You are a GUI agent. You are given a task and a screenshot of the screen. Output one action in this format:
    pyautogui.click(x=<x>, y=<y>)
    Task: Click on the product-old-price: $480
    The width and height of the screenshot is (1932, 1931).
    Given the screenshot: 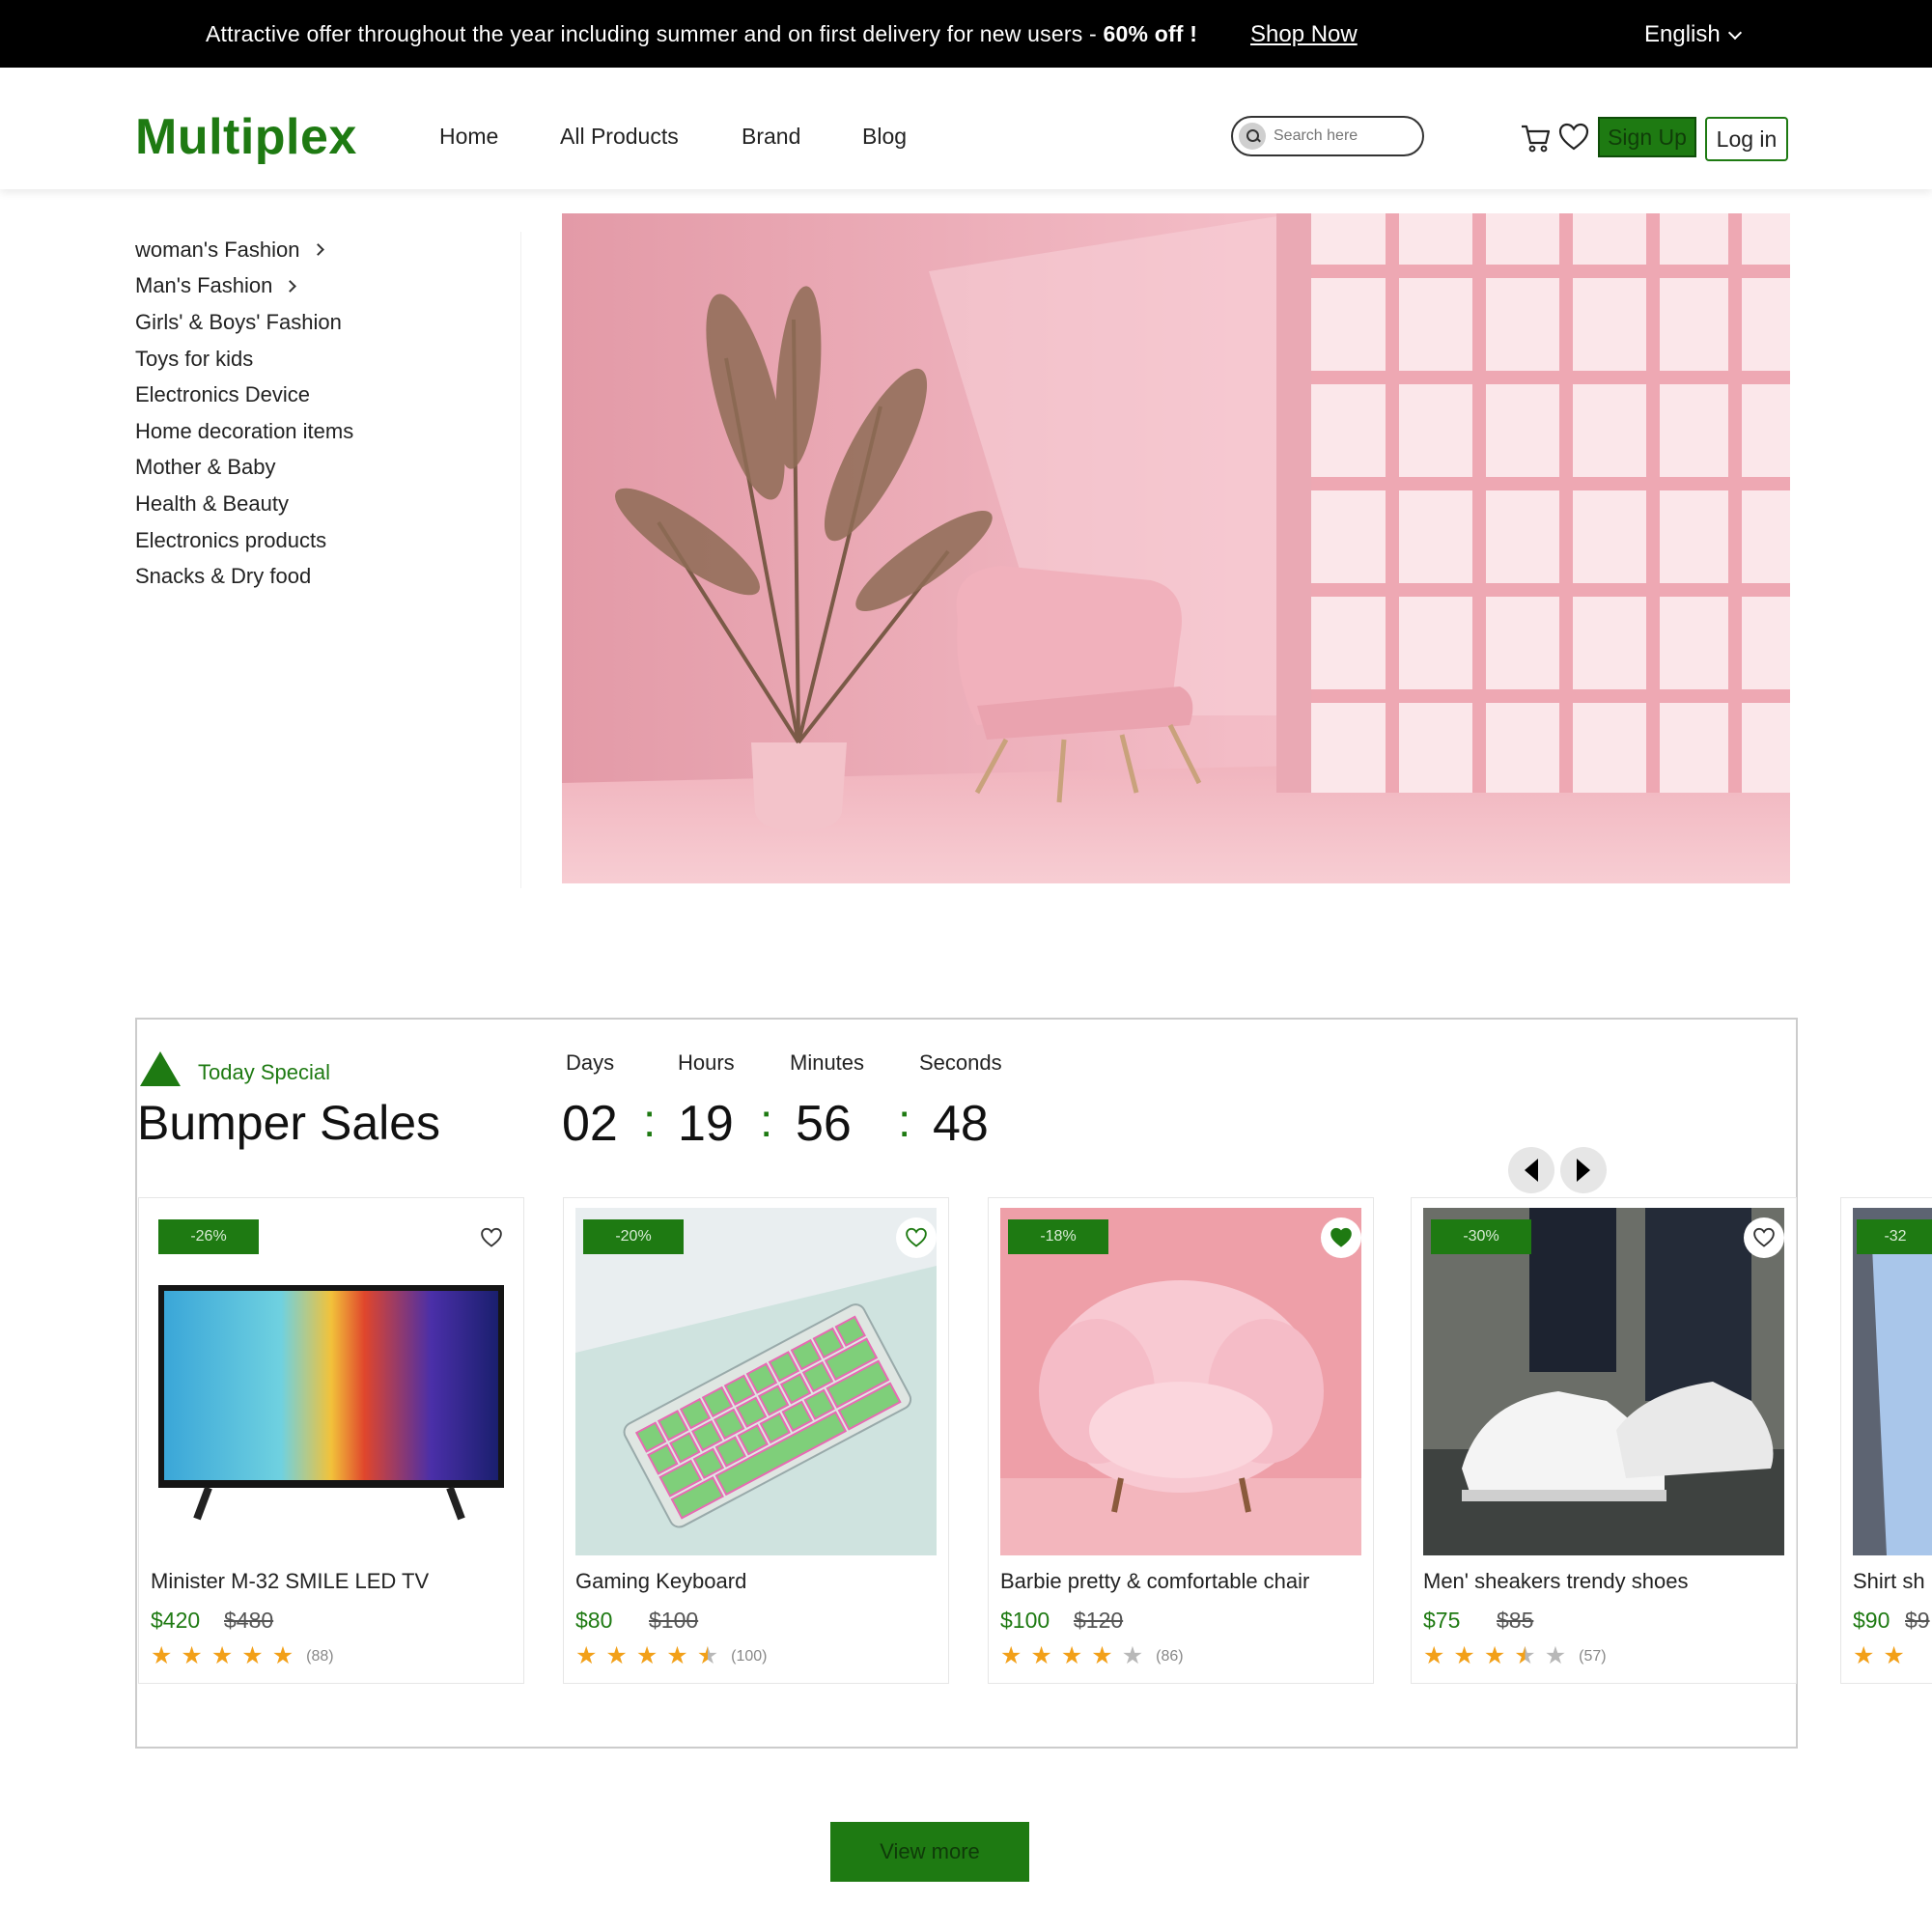 What is the action you would take?
    pyautogui.click(x=249, y=1620)
    